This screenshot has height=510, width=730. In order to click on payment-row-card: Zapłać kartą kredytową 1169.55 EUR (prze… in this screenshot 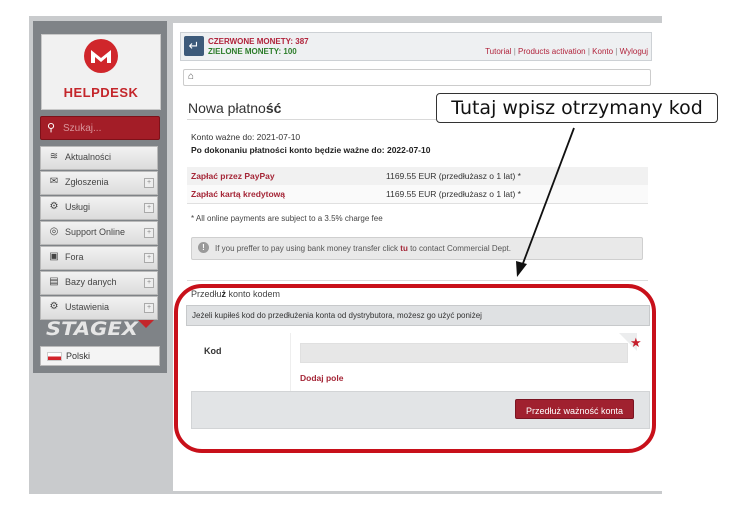, I will do `click(417, 194)`.